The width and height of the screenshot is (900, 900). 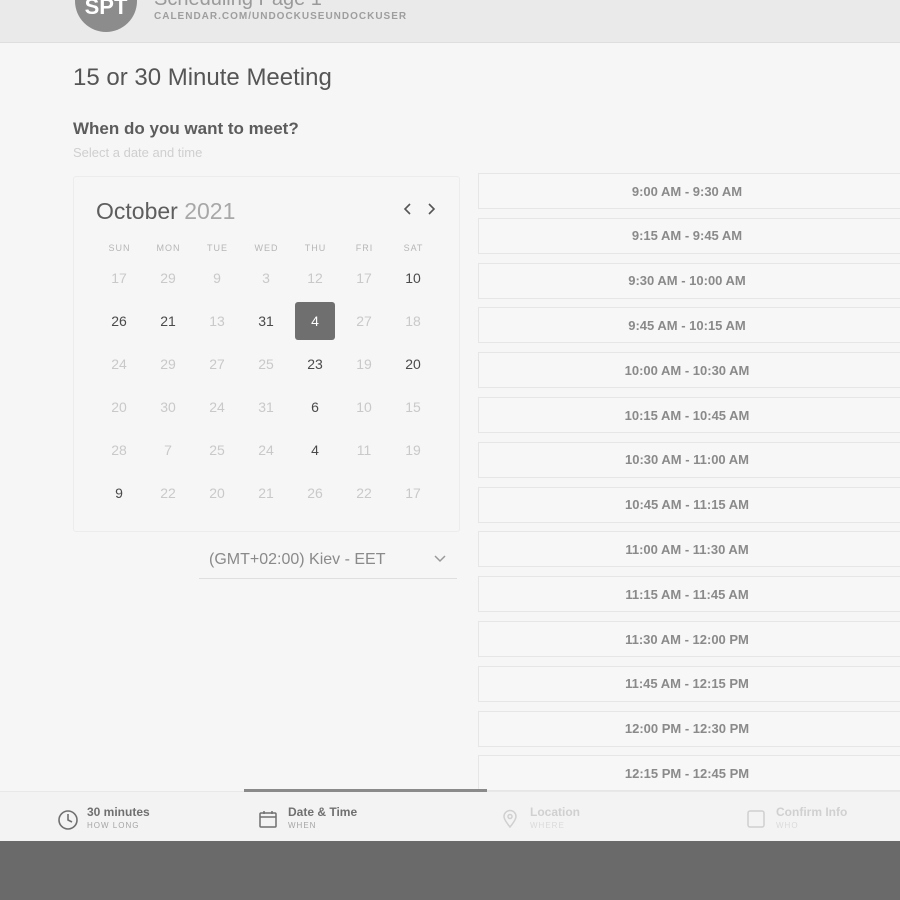 I want to click on time-slot-button: 11:00 AM - 11:30 AM, so click(x=689, y=549).